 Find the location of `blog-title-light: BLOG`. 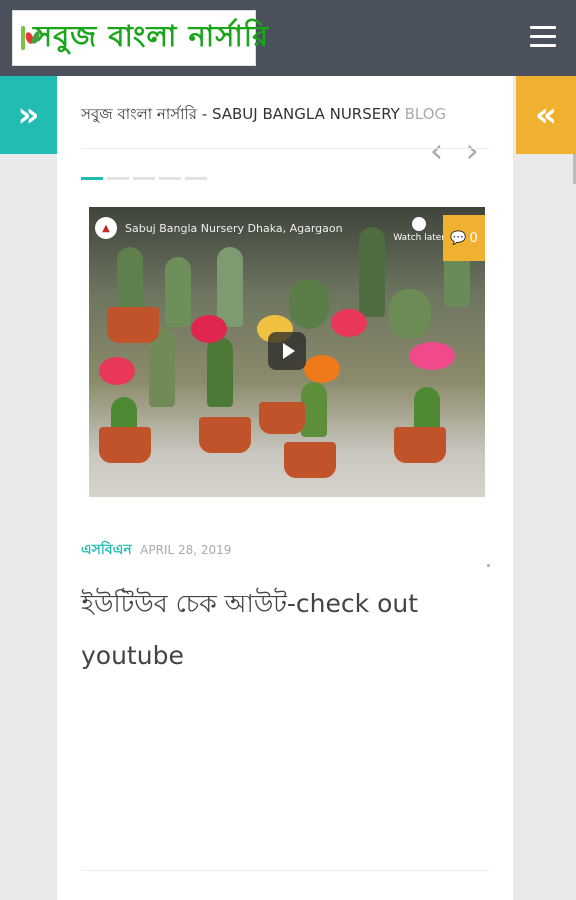

blog-title-light: BLOG is located at coordinates (425, 114).